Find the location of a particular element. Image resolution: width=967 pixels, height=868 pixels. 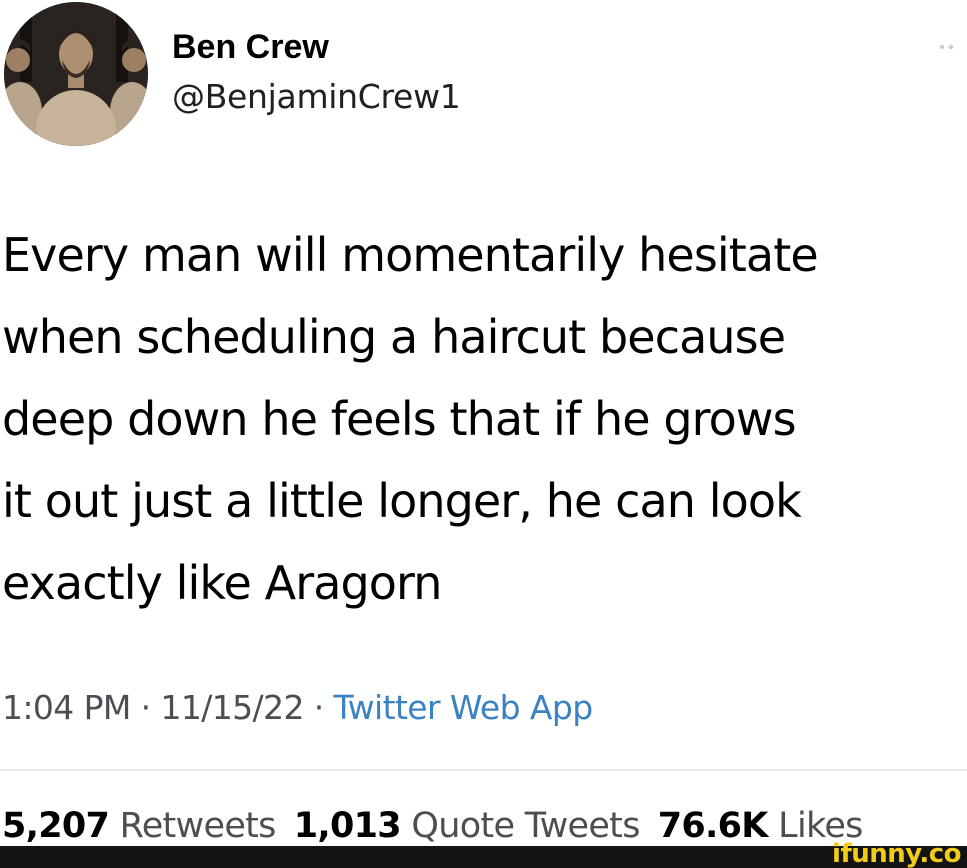

divider is located at coordinates (483, 770).